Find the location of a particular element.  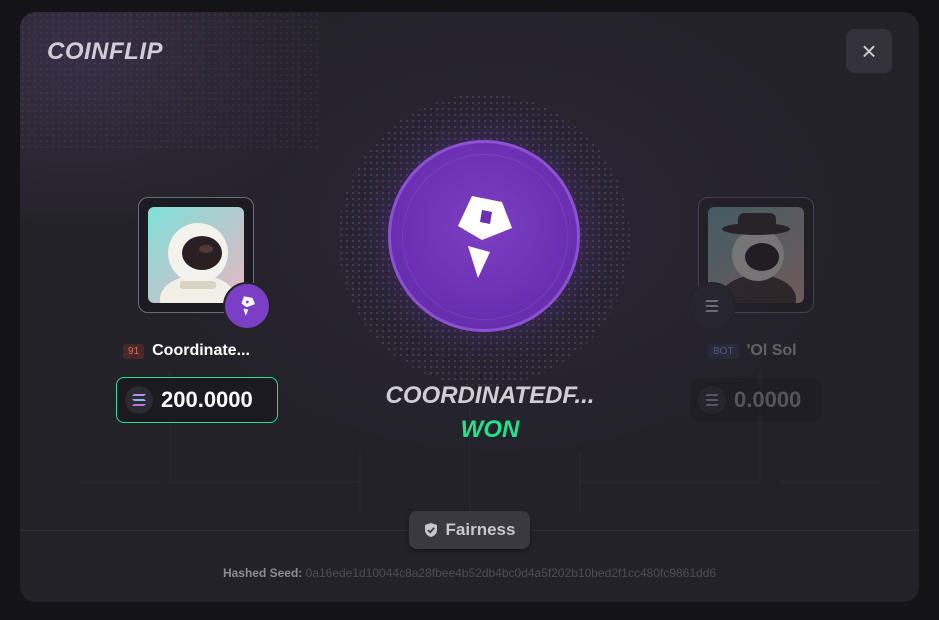

player-right-name-row: BOT 'Ol Sol is located at coordinates (752, 351).